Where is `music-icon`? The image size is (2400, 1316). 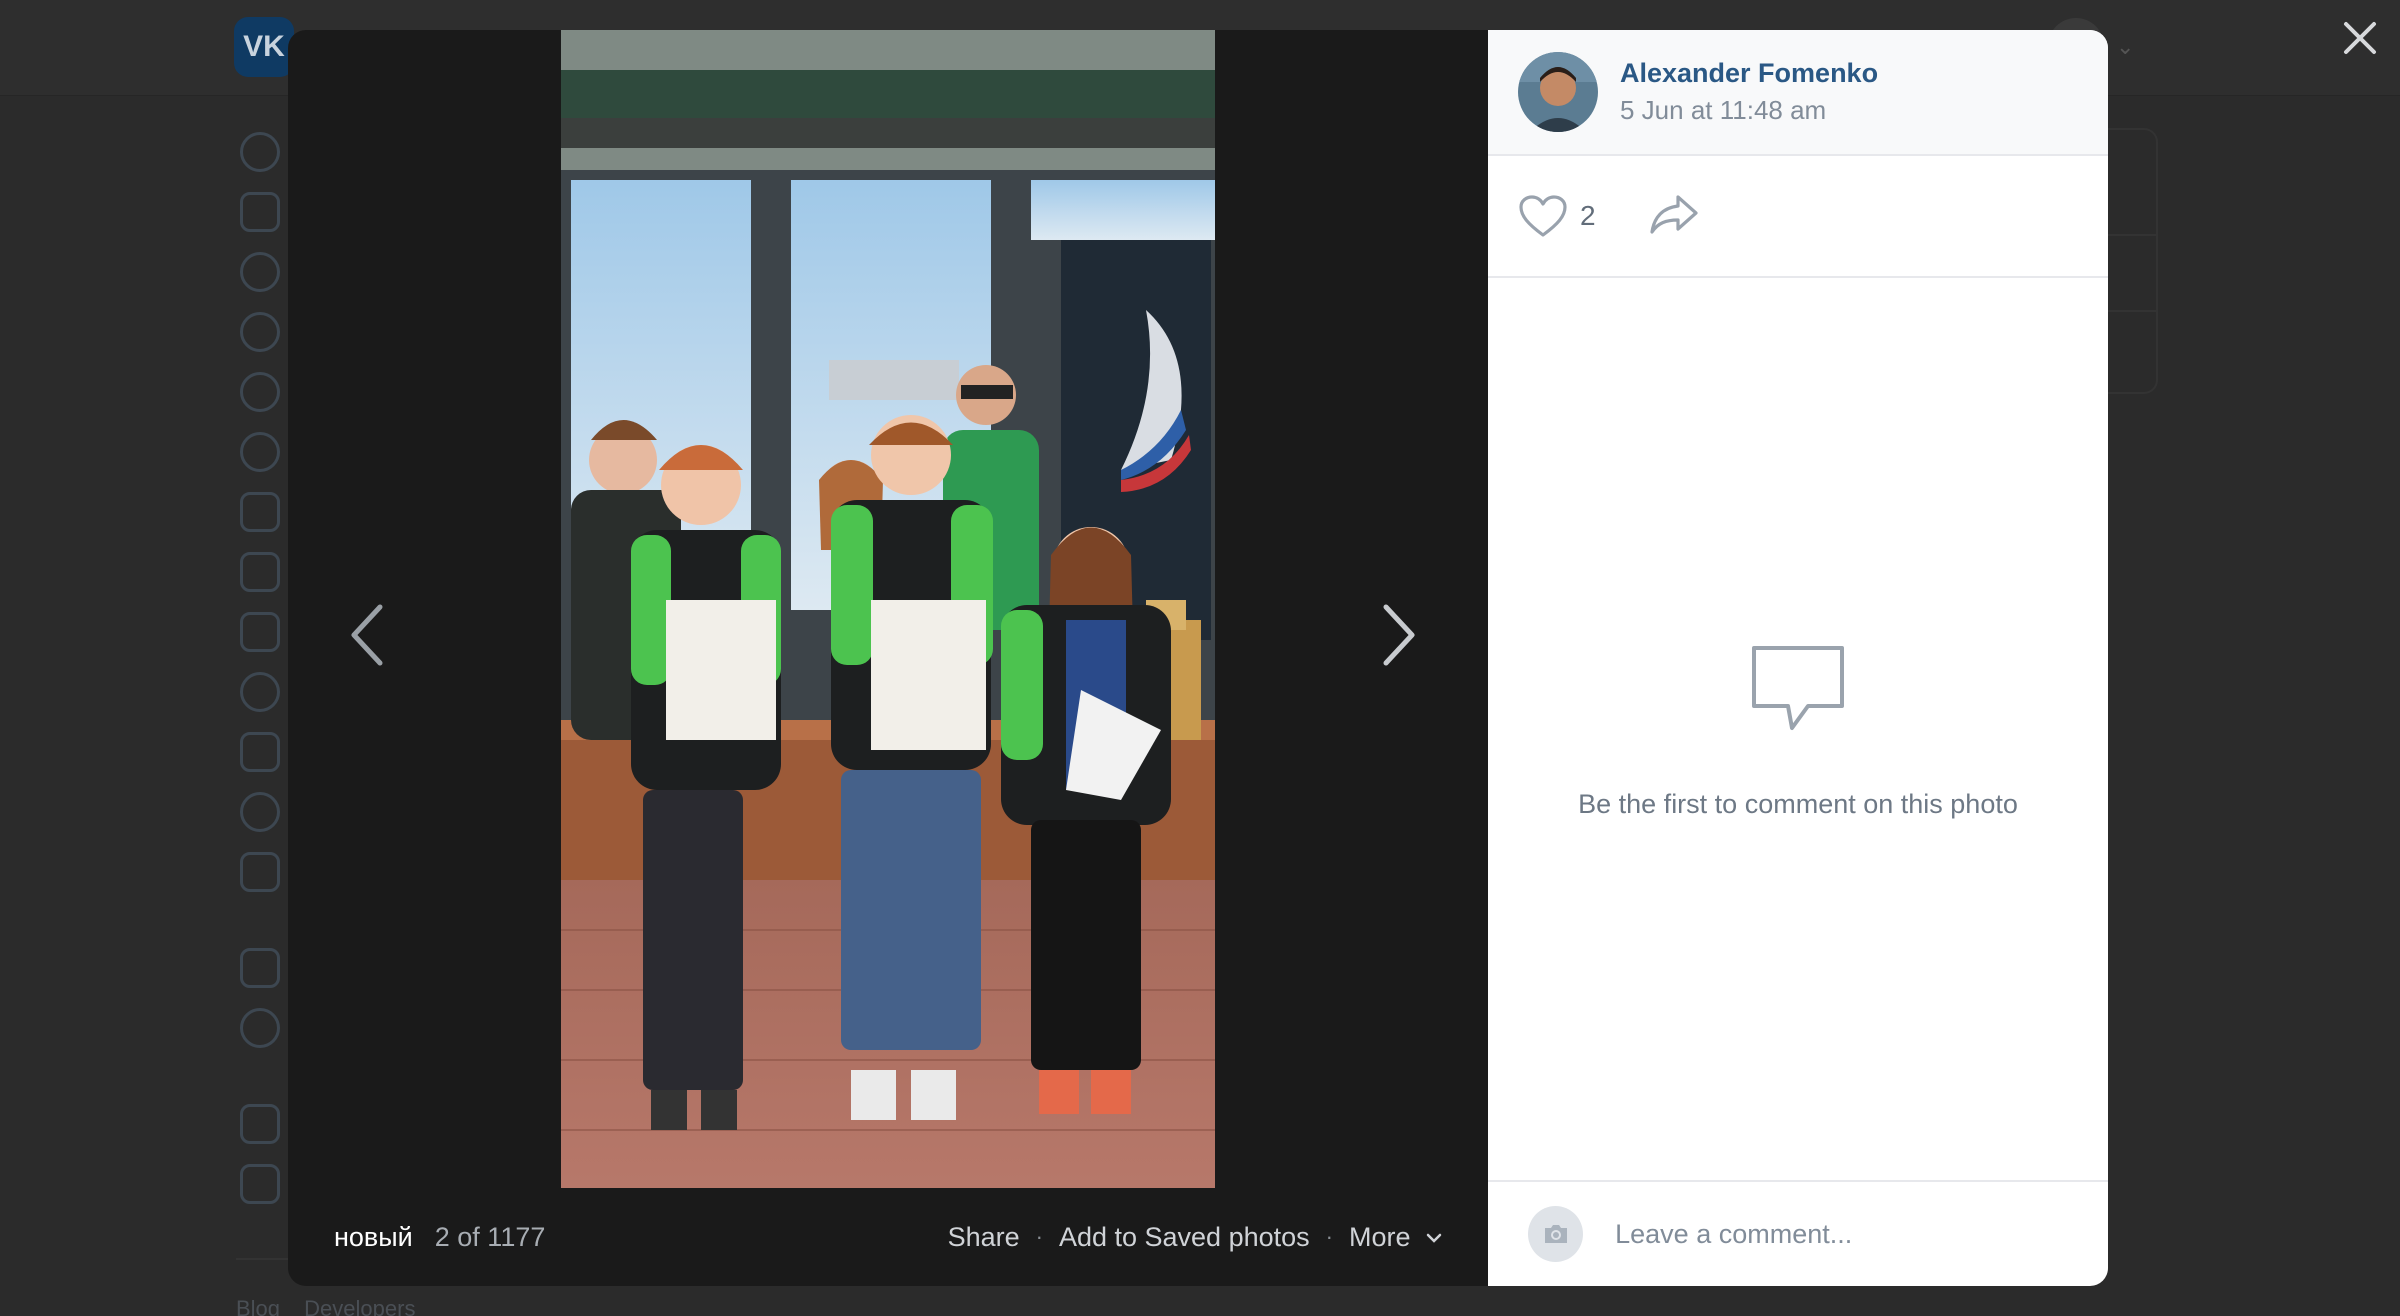 music-icon is located at coordinates (260, 572).